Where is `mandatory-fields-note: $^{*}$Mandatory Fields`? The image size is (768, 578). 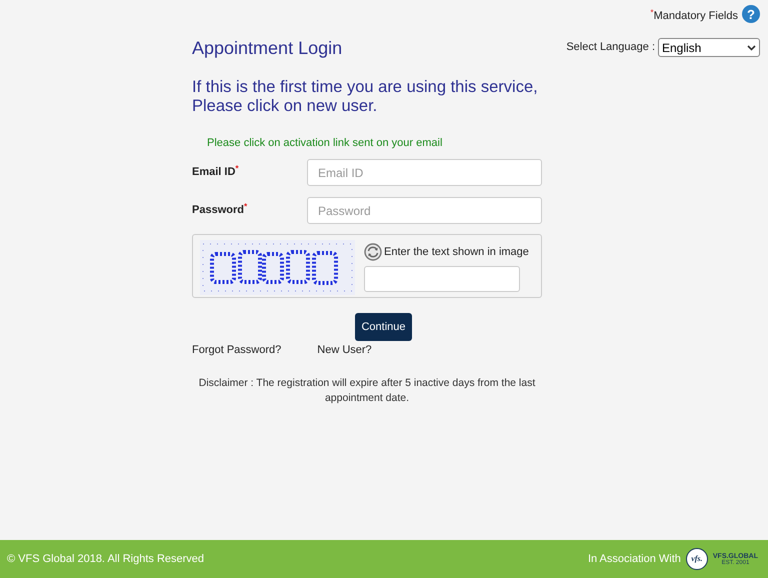 mandatory-fields-note: $^{*}$Mandatory Fields is located at coordinates (694, 16).